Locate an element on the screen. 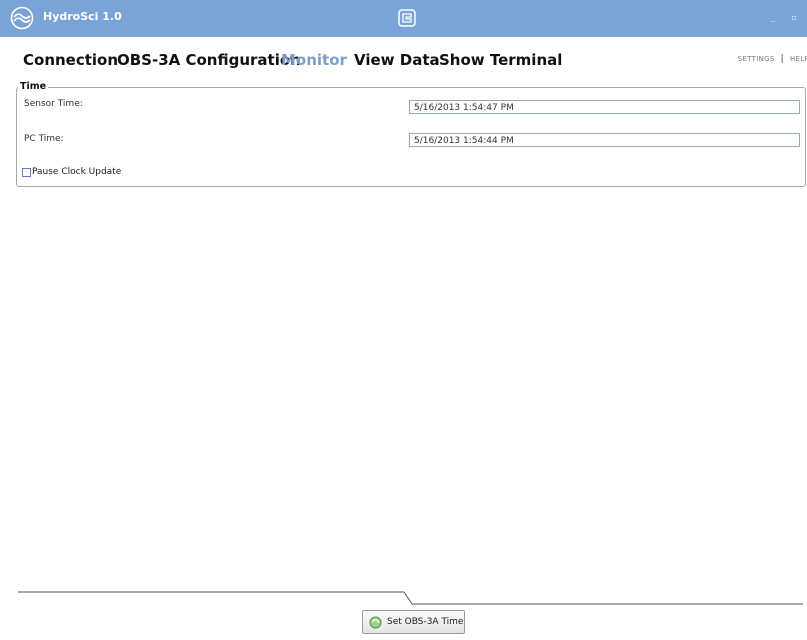 The height and width of the screenshot is (640, 807). nav-monitor: Monitor is located at coordinates (314, 60).